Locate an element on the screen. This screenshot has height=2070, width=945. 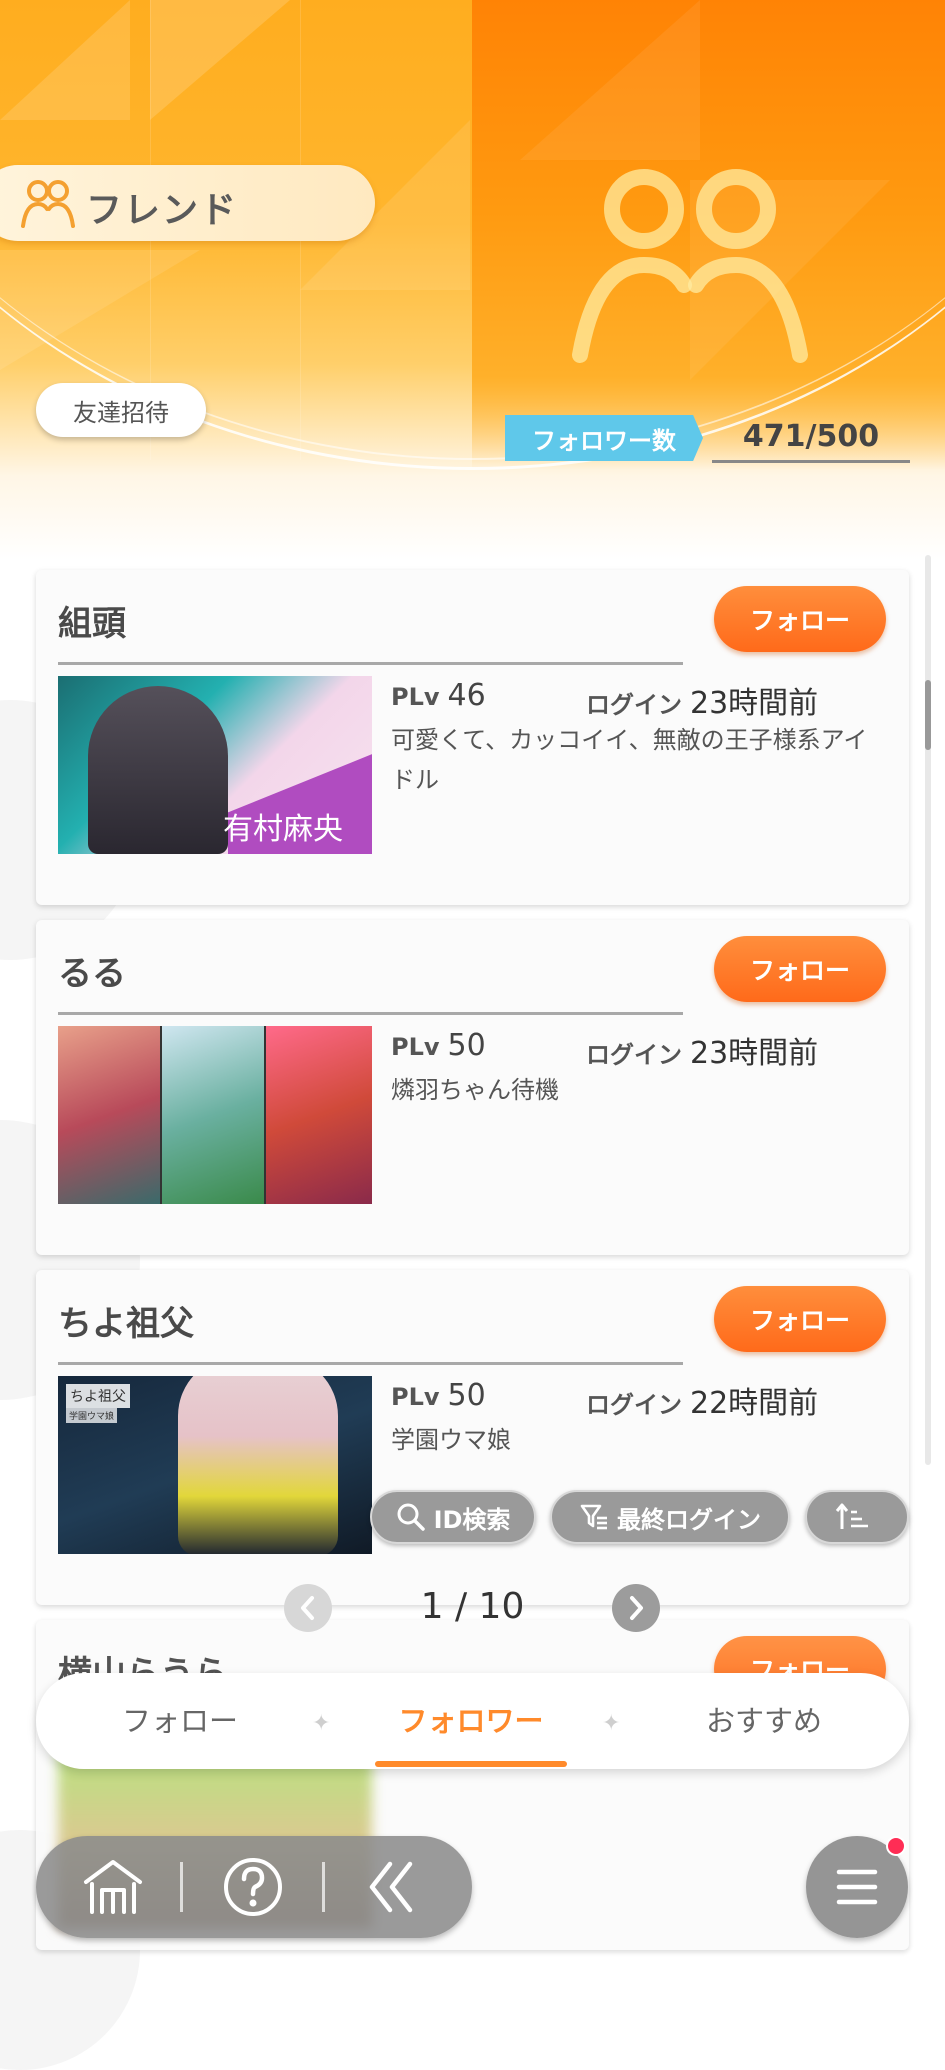
tab-follow: フォロー is located at coordinates (180, 1721).